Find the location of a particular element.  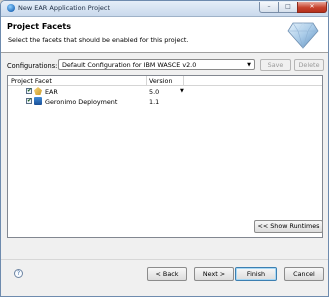

facet-checkbox-geronimo: ✔ is located at coordinates (29, 100).